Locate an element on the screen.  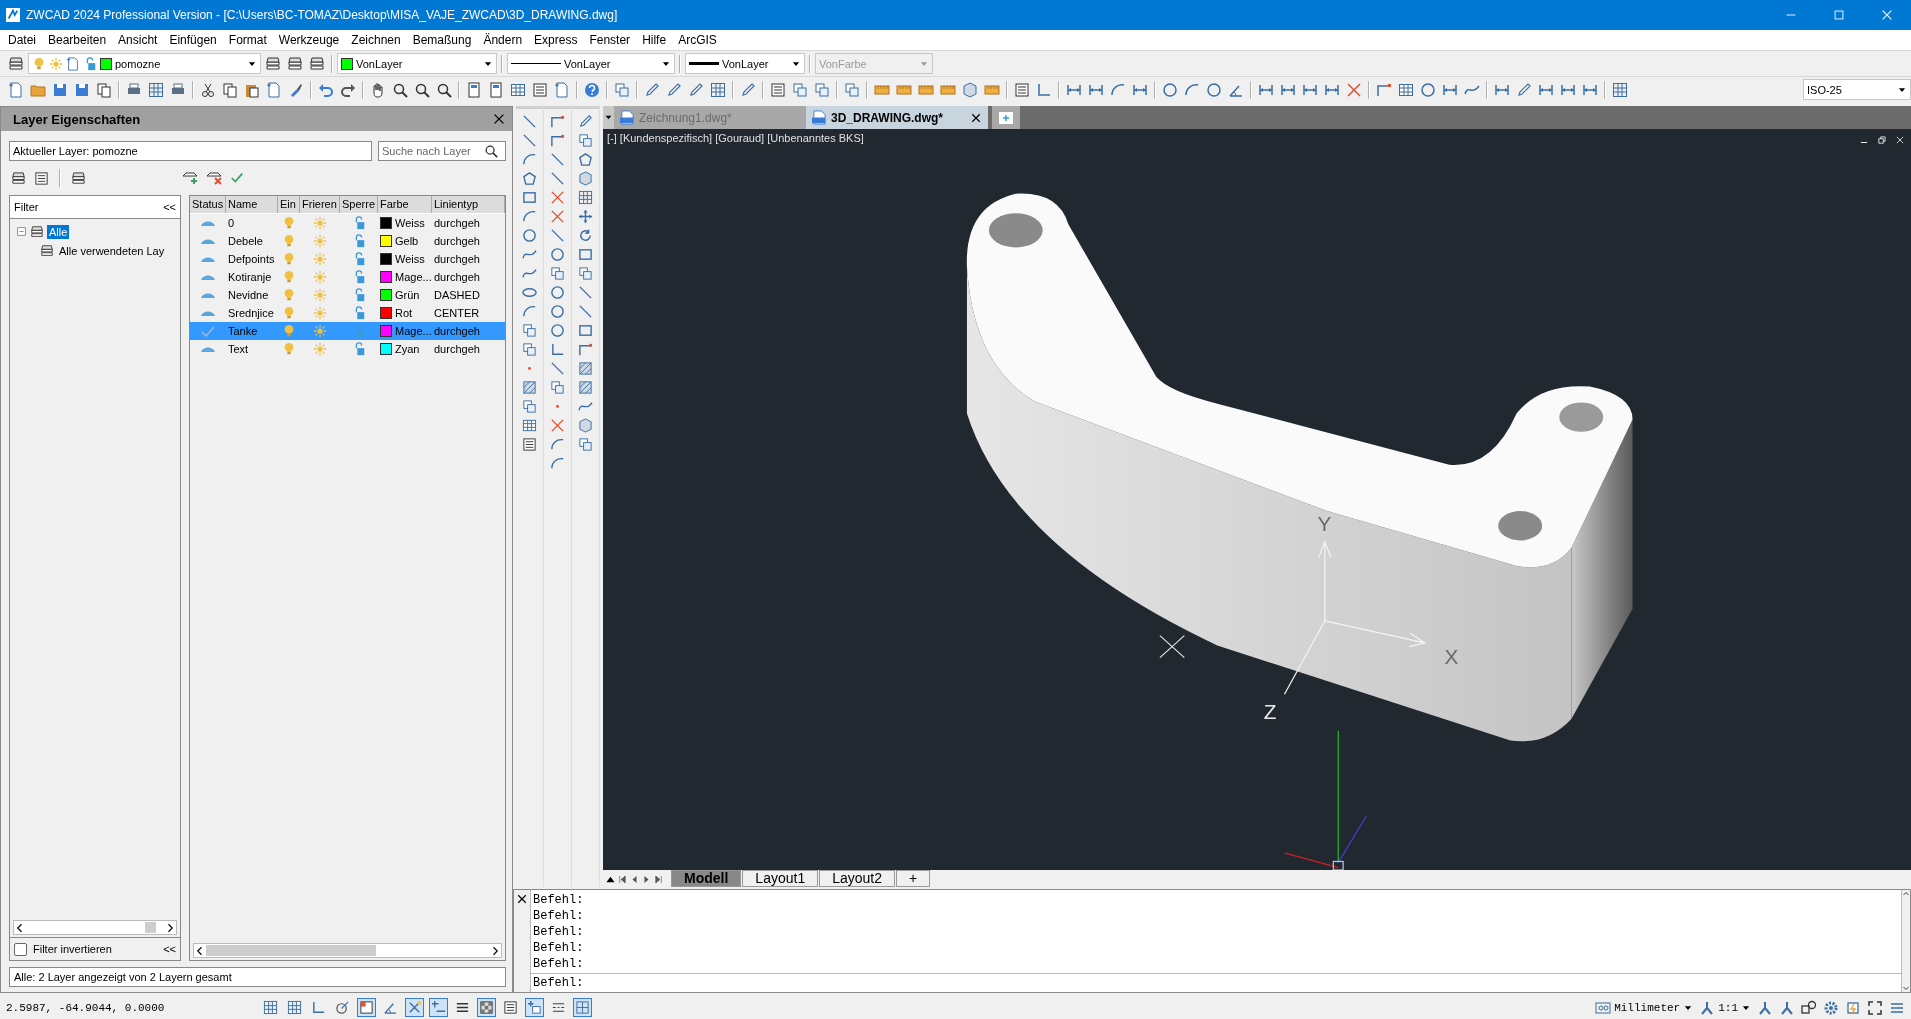
layout-tab: Layout2 is located at coordinates (857, 878).